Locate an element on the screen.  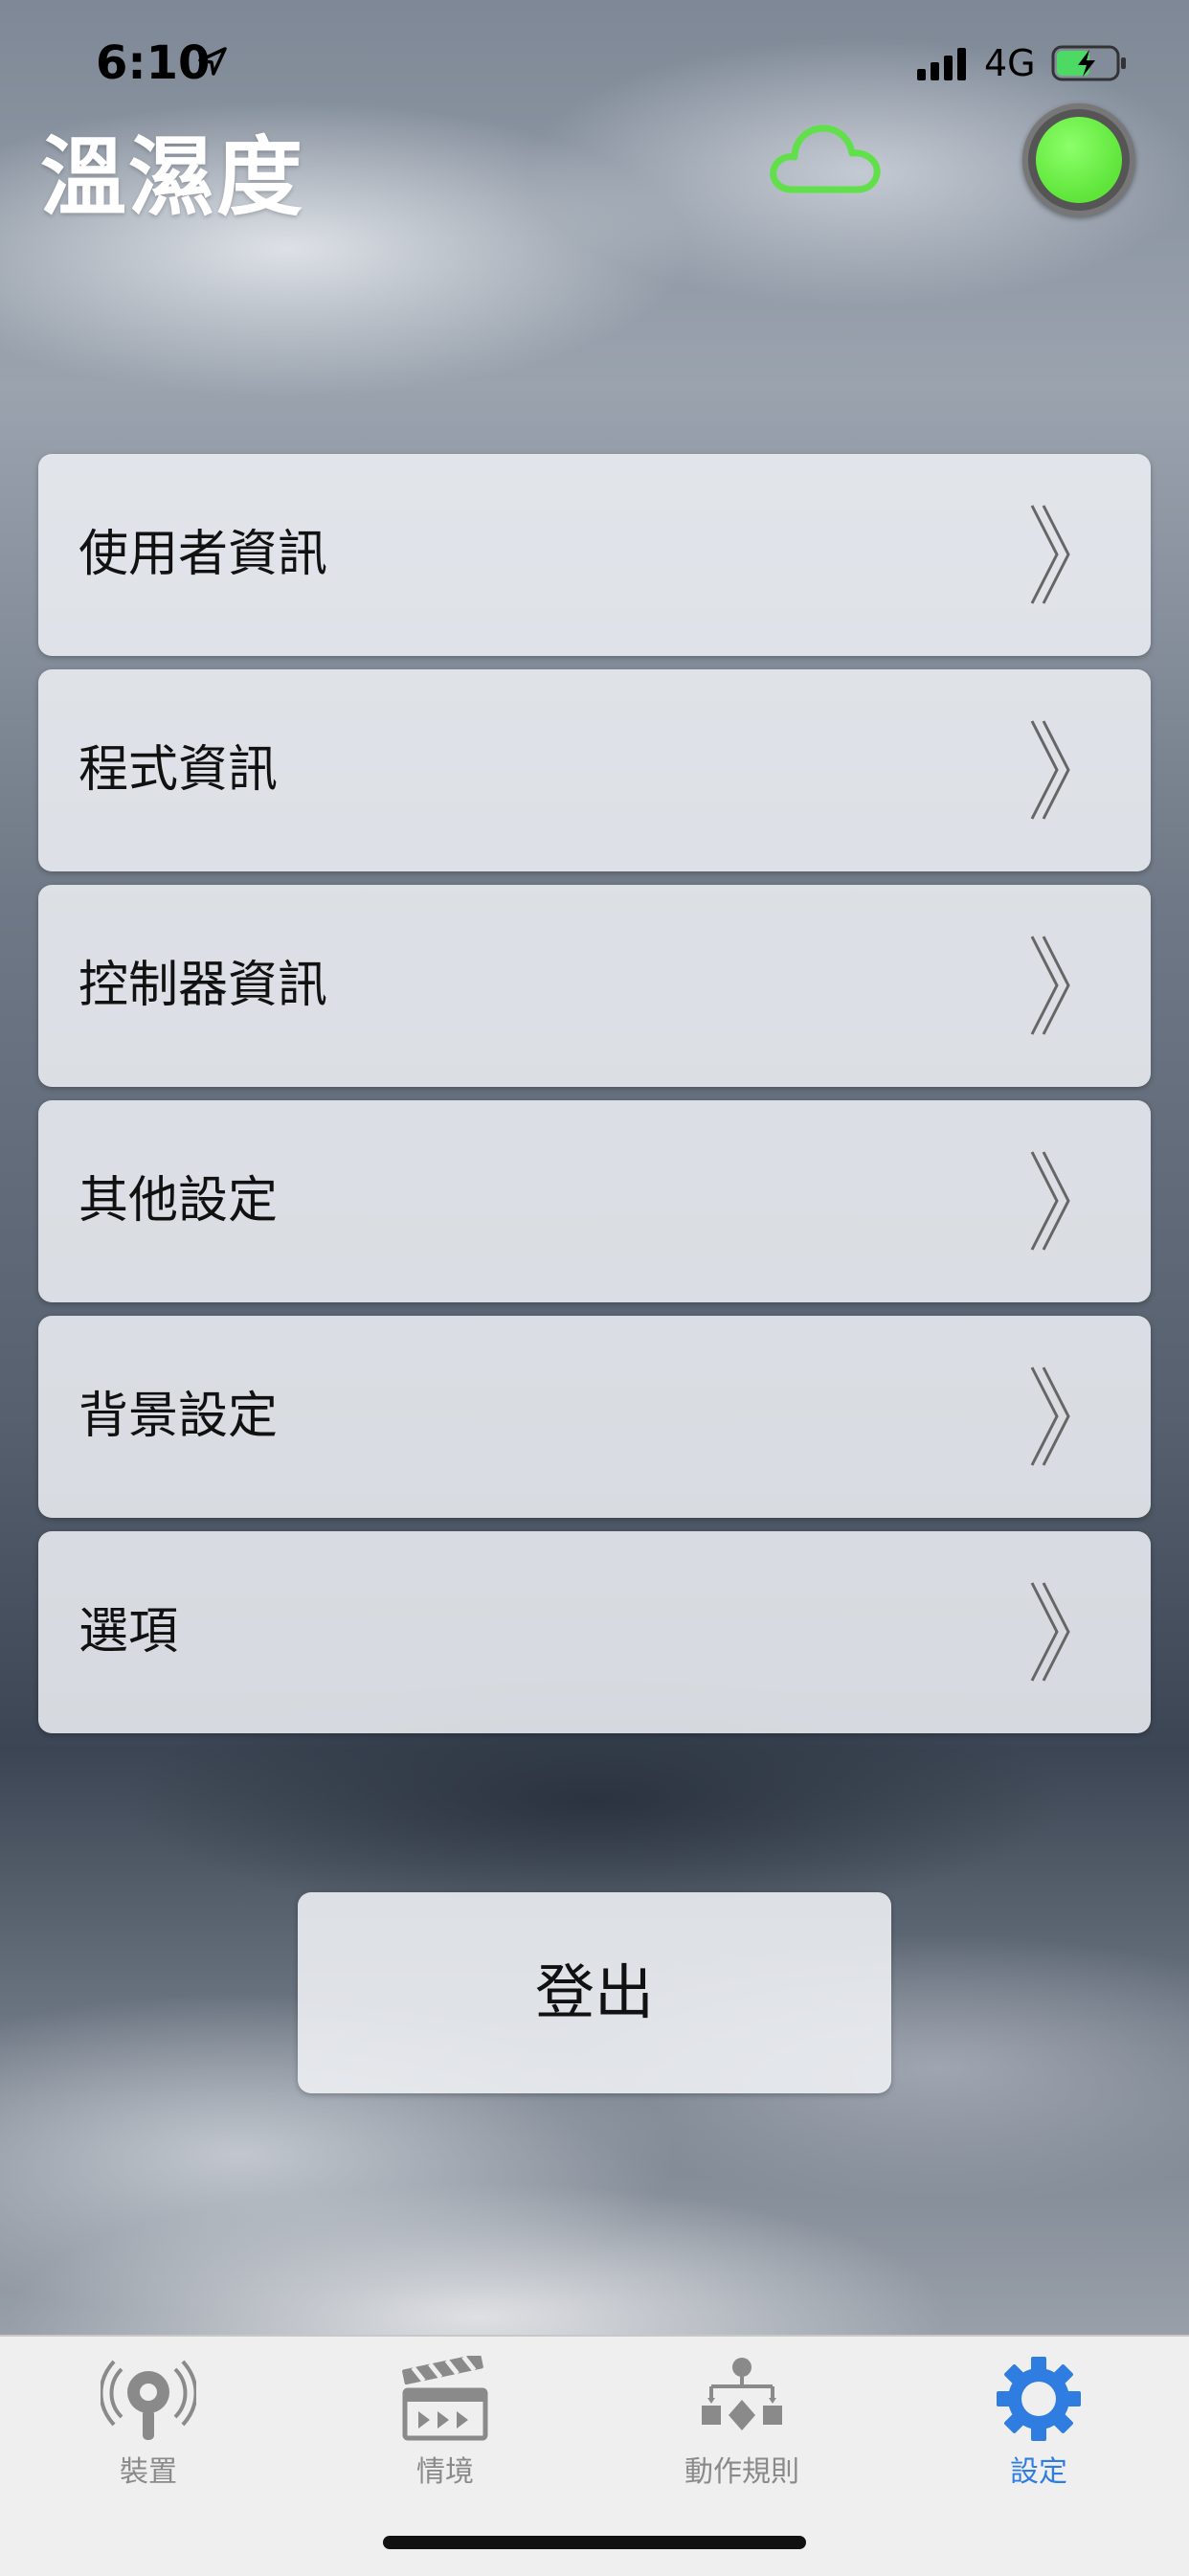
status-light-green is located at coordinates (1079, 160).